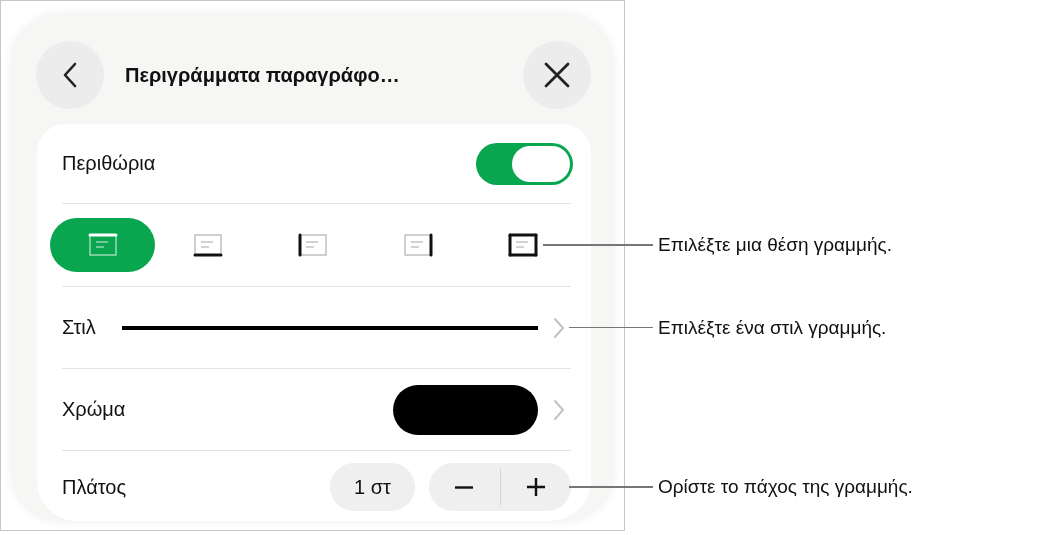 This screenshot has height=535, width=1061. What do you see at coordinates (94, 409) in the screenshot?
I see `color-label: Χρώμα` at bounding box center [94, 409].